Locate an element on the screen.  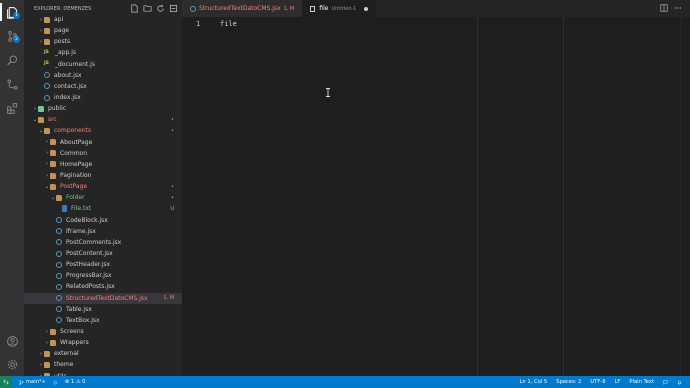
active-indicator is located at coordinates (1, 12).